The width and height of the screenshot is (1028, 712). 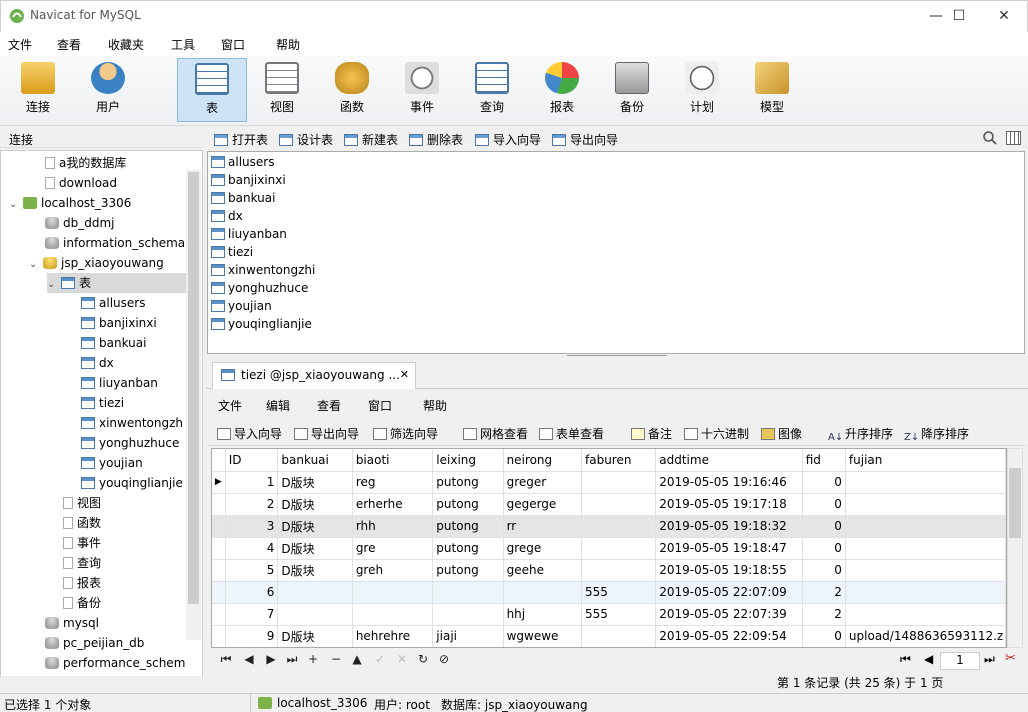 I want to click on page-limit-icon: ✂, so click(x=1010, y=658).